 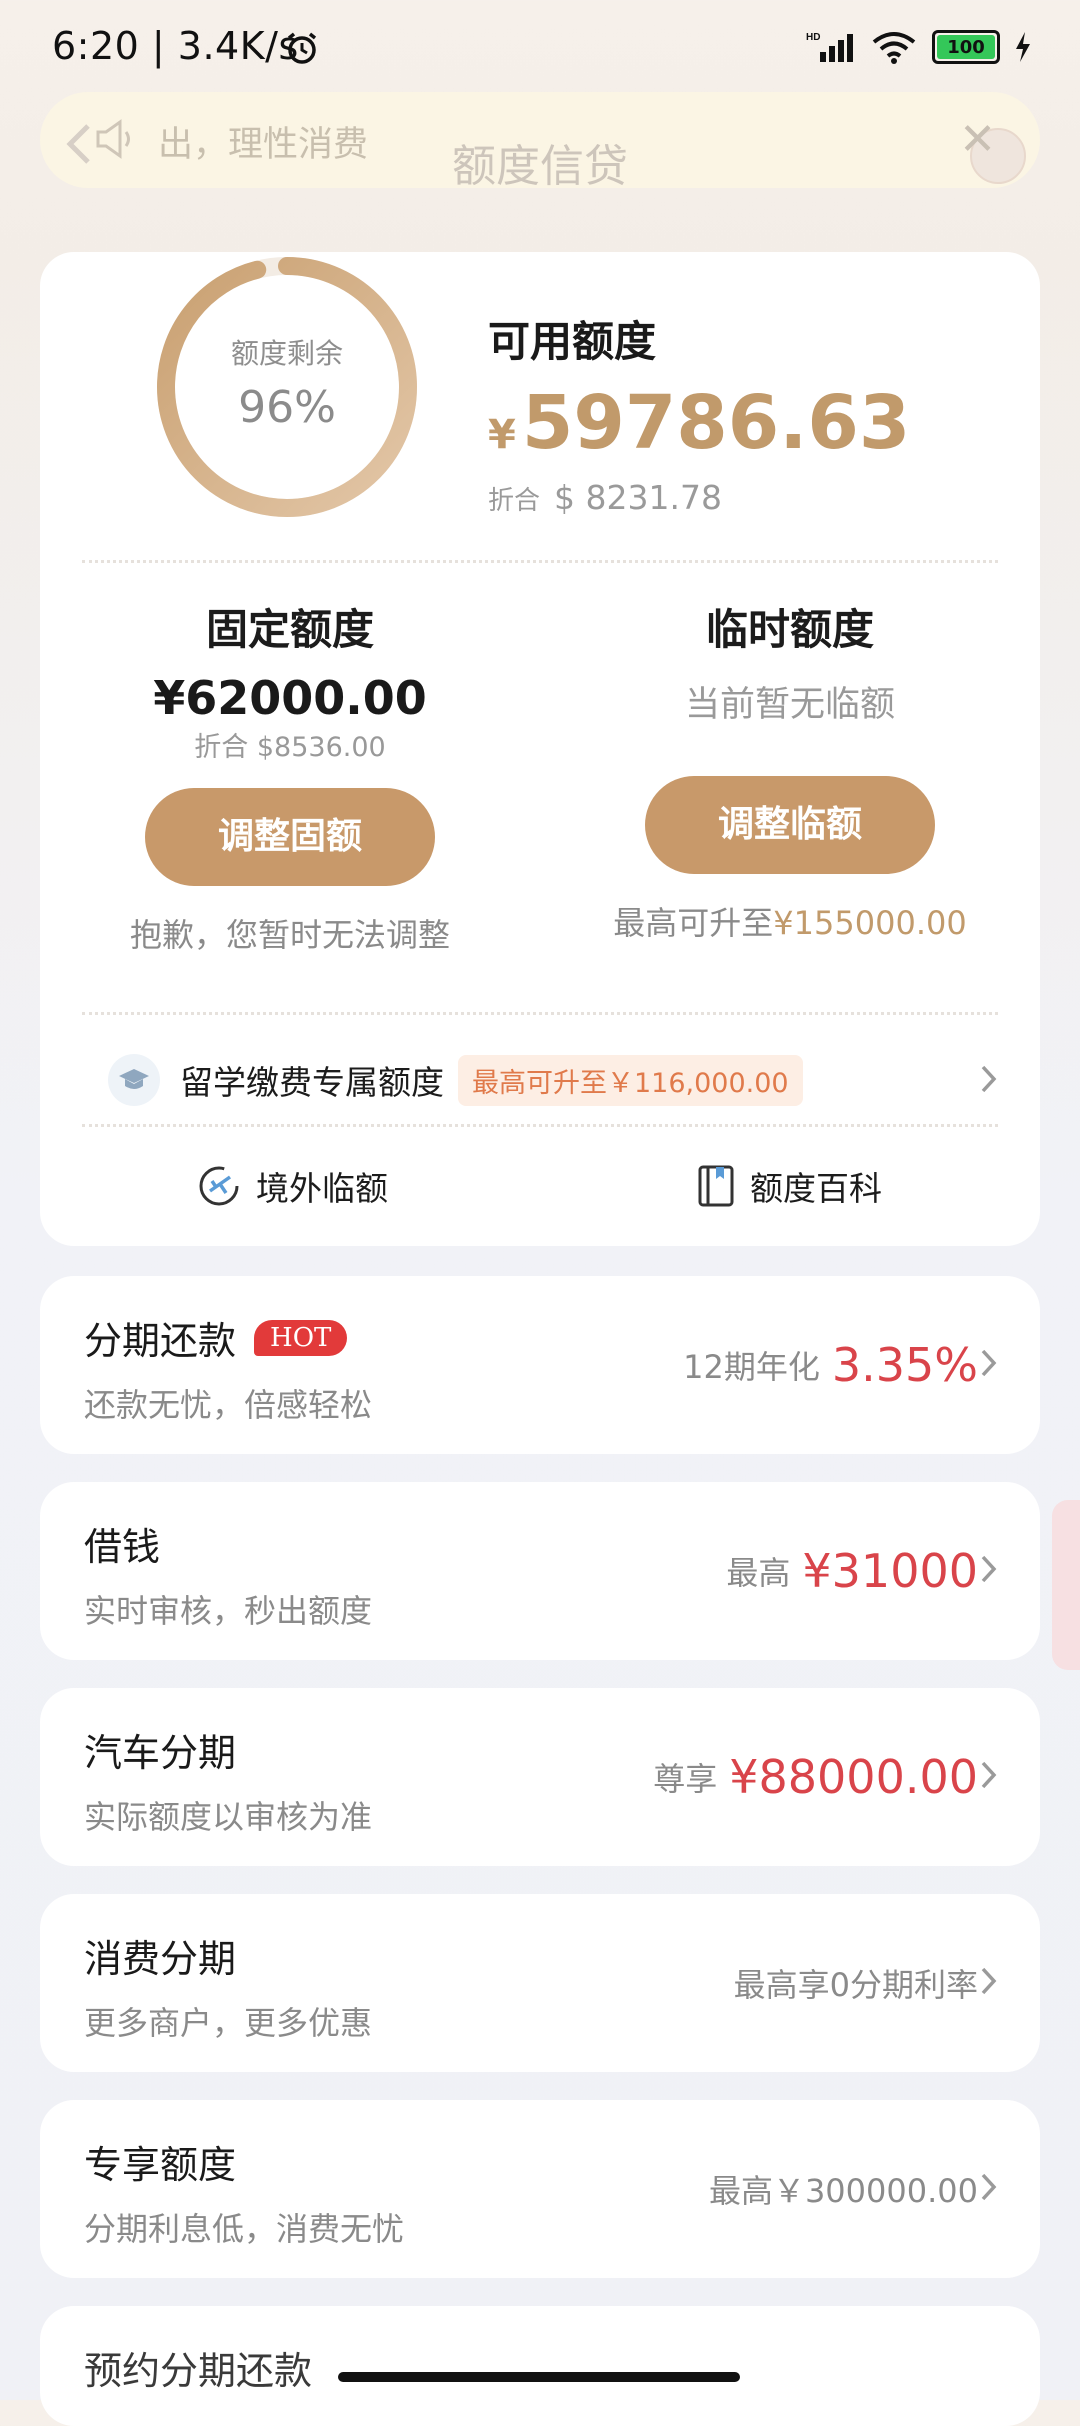 I want to click on list-item-exclusive-limit: 专享额度 分期利息低，消费无忧 最高￥300000.00, so click(x=540, y=2189).